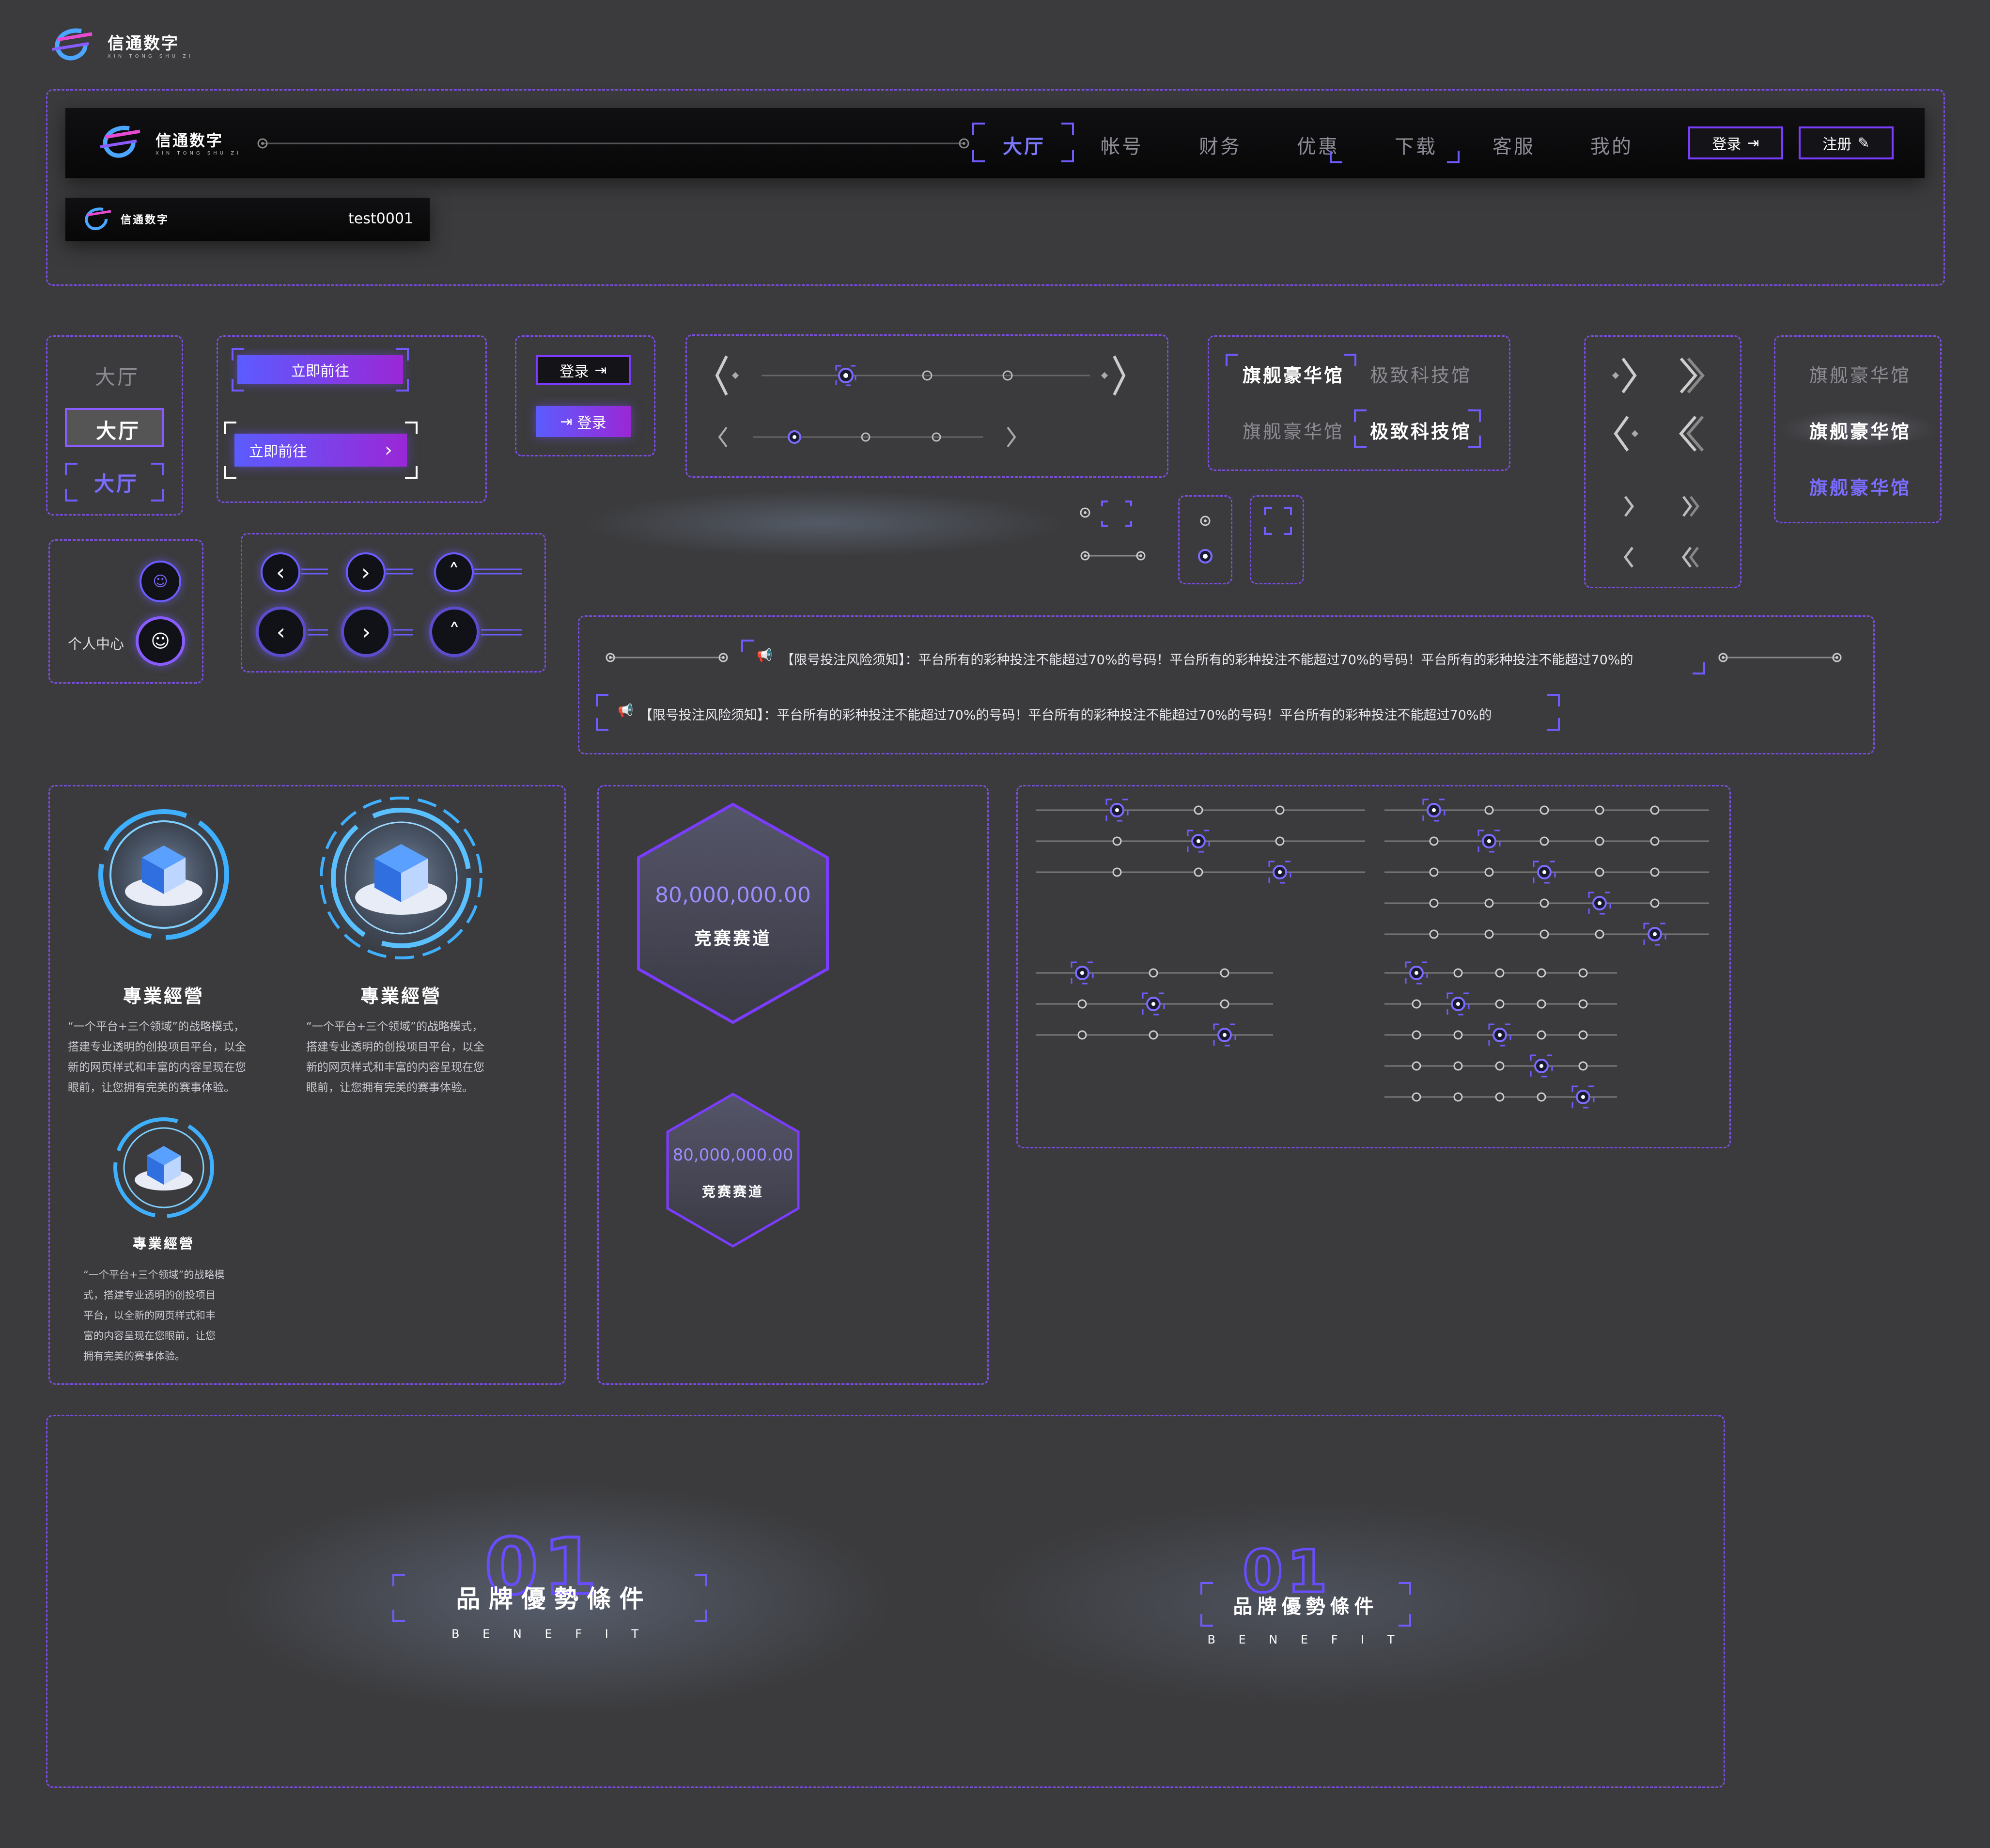 This screenshot has width=1990, height=1848. I want to click on go-button: 立即前往, so click(320, 369).